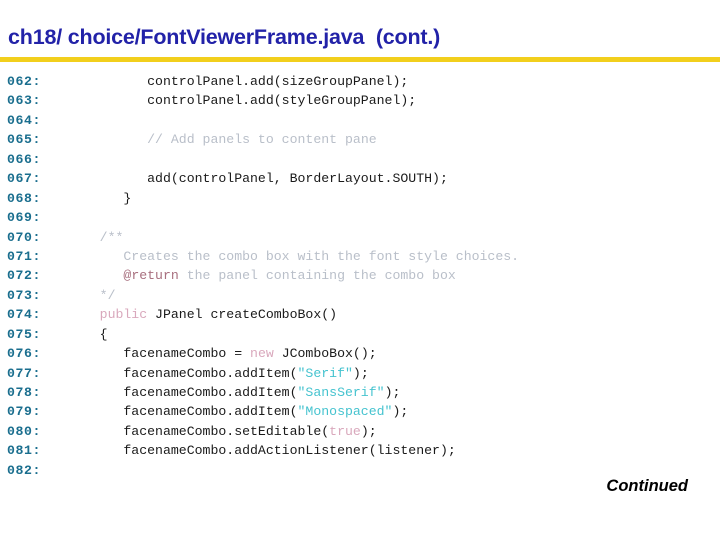 The image size is (720, 540). I want to click on code-token-plain: facenameCombo =, so click(159, 354).